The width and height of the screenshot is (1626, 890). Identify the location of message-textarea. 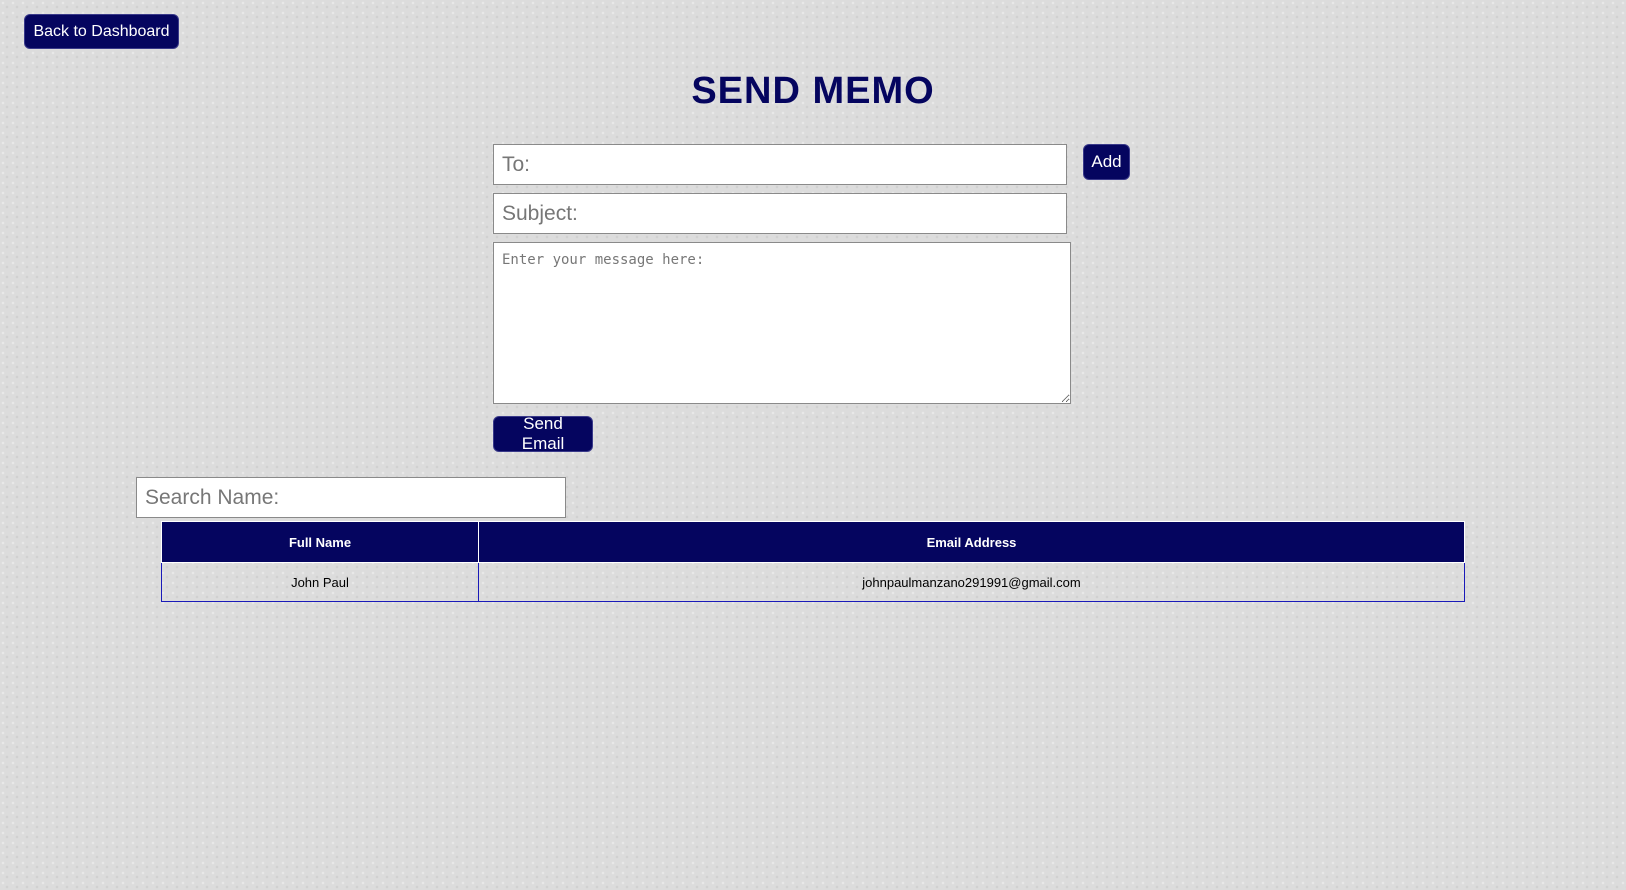
(782, 323).